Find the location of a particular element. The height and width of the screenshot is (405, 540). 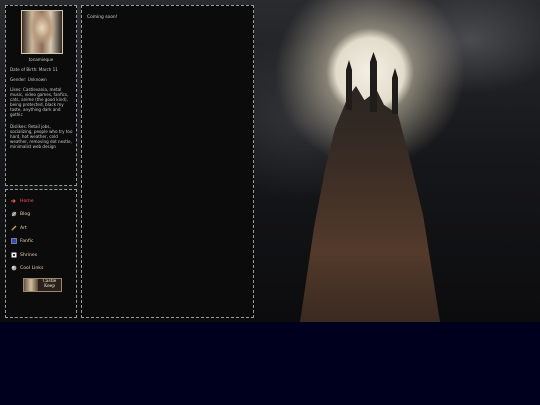

nickname: tonamieque is located at coordinates (41, 59).